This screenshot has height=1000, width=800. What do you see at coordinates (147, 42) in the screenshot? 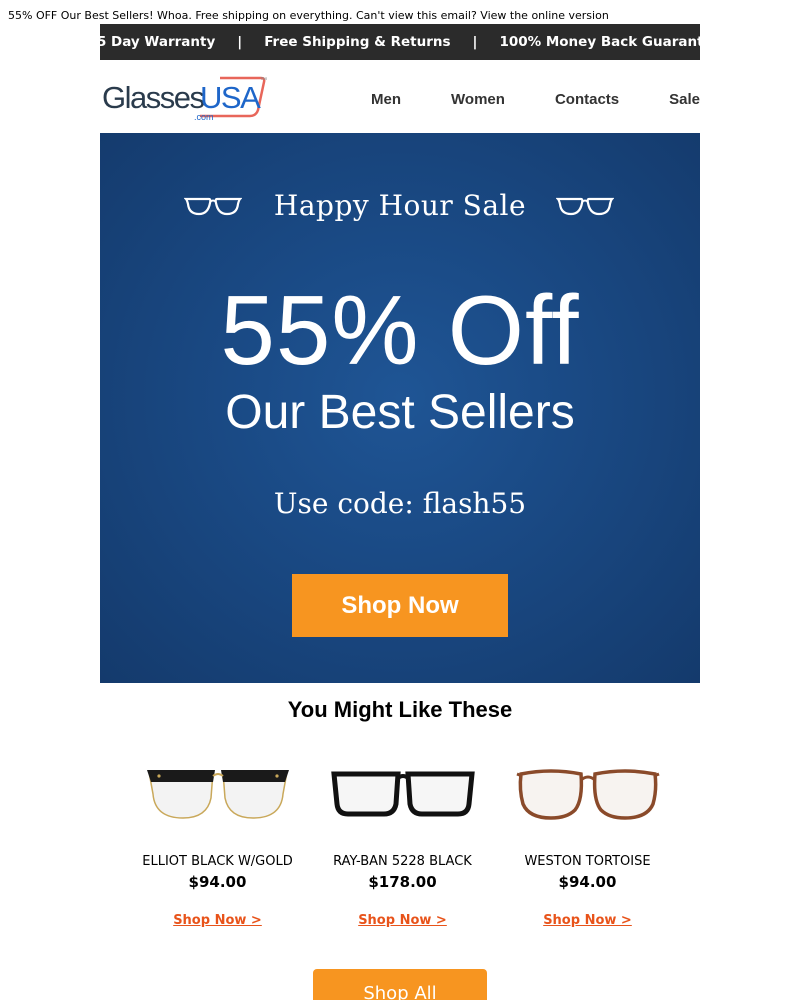
I see `warranty-text: 365 Day Warranty` at bounding box center [147, 42].